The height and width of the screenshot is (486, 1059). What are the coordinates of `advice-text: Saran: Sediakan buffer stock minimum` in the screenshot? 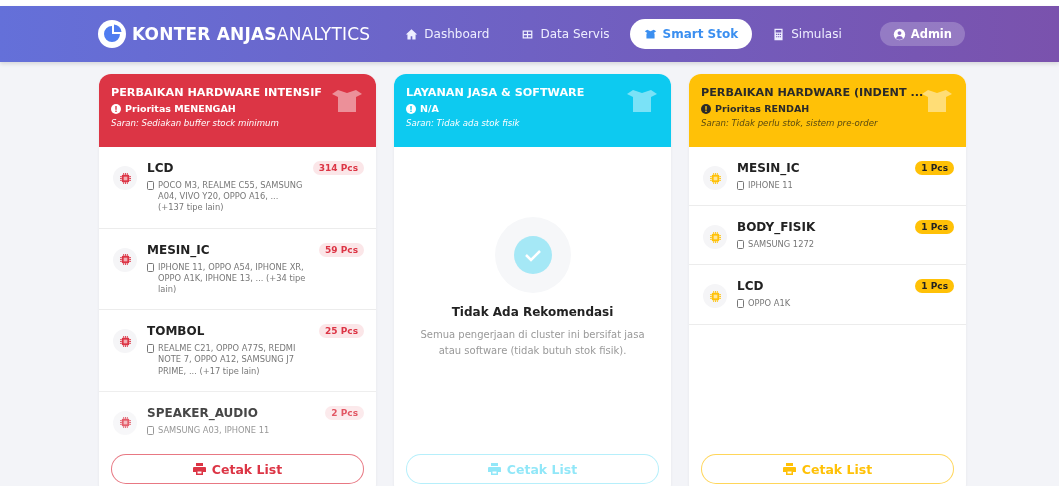 It's located at (195, 123).